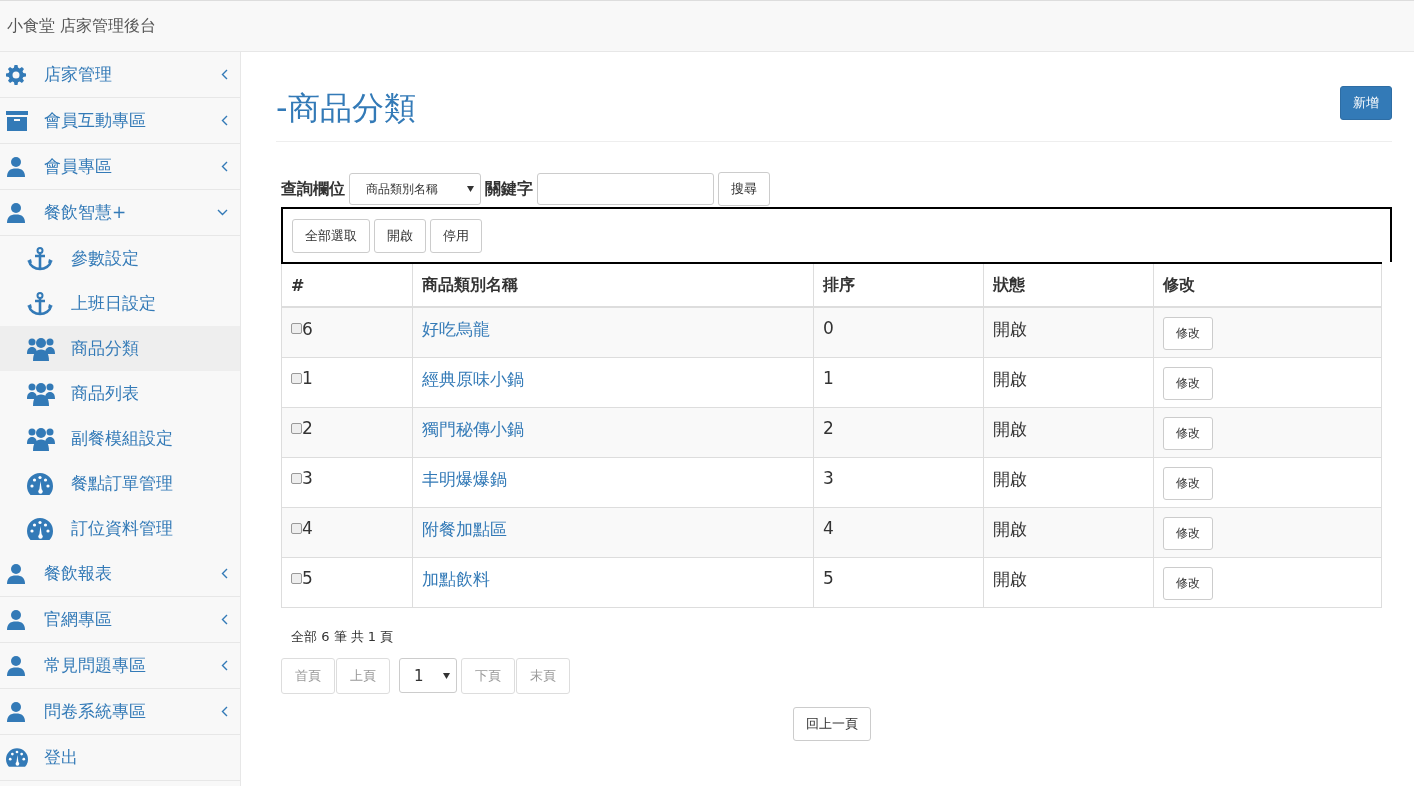 The height and width of the screenshot is (786, 1414). What do you see at coordinates (120, 758) in the screenshot?
I see `sidebar-item: 登出` at bounding box center [120, 758].